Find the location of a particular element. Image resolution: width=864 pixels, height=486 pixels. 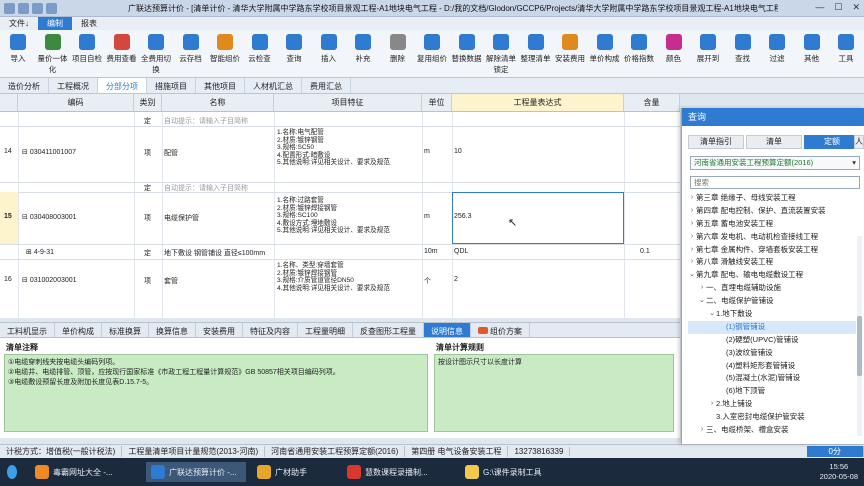

ribbon-button-5: 云存档 is located at coordinates (191, 48).